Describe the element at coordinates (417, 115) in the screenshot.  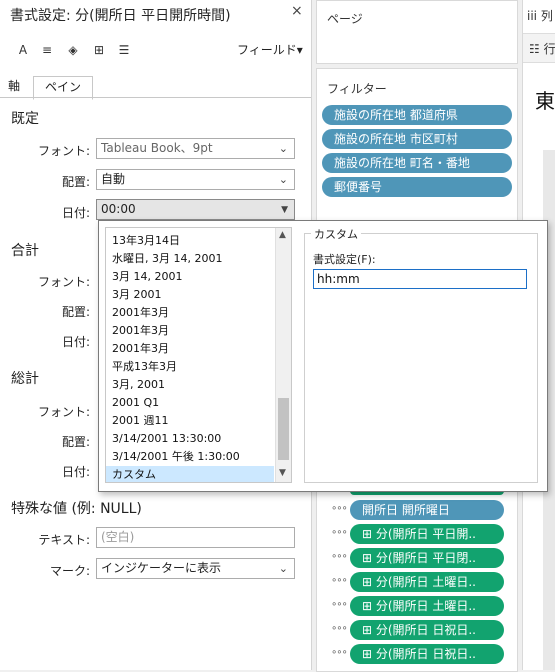
I see `filter-pill: 施設の所在地 都道府県` at that location.